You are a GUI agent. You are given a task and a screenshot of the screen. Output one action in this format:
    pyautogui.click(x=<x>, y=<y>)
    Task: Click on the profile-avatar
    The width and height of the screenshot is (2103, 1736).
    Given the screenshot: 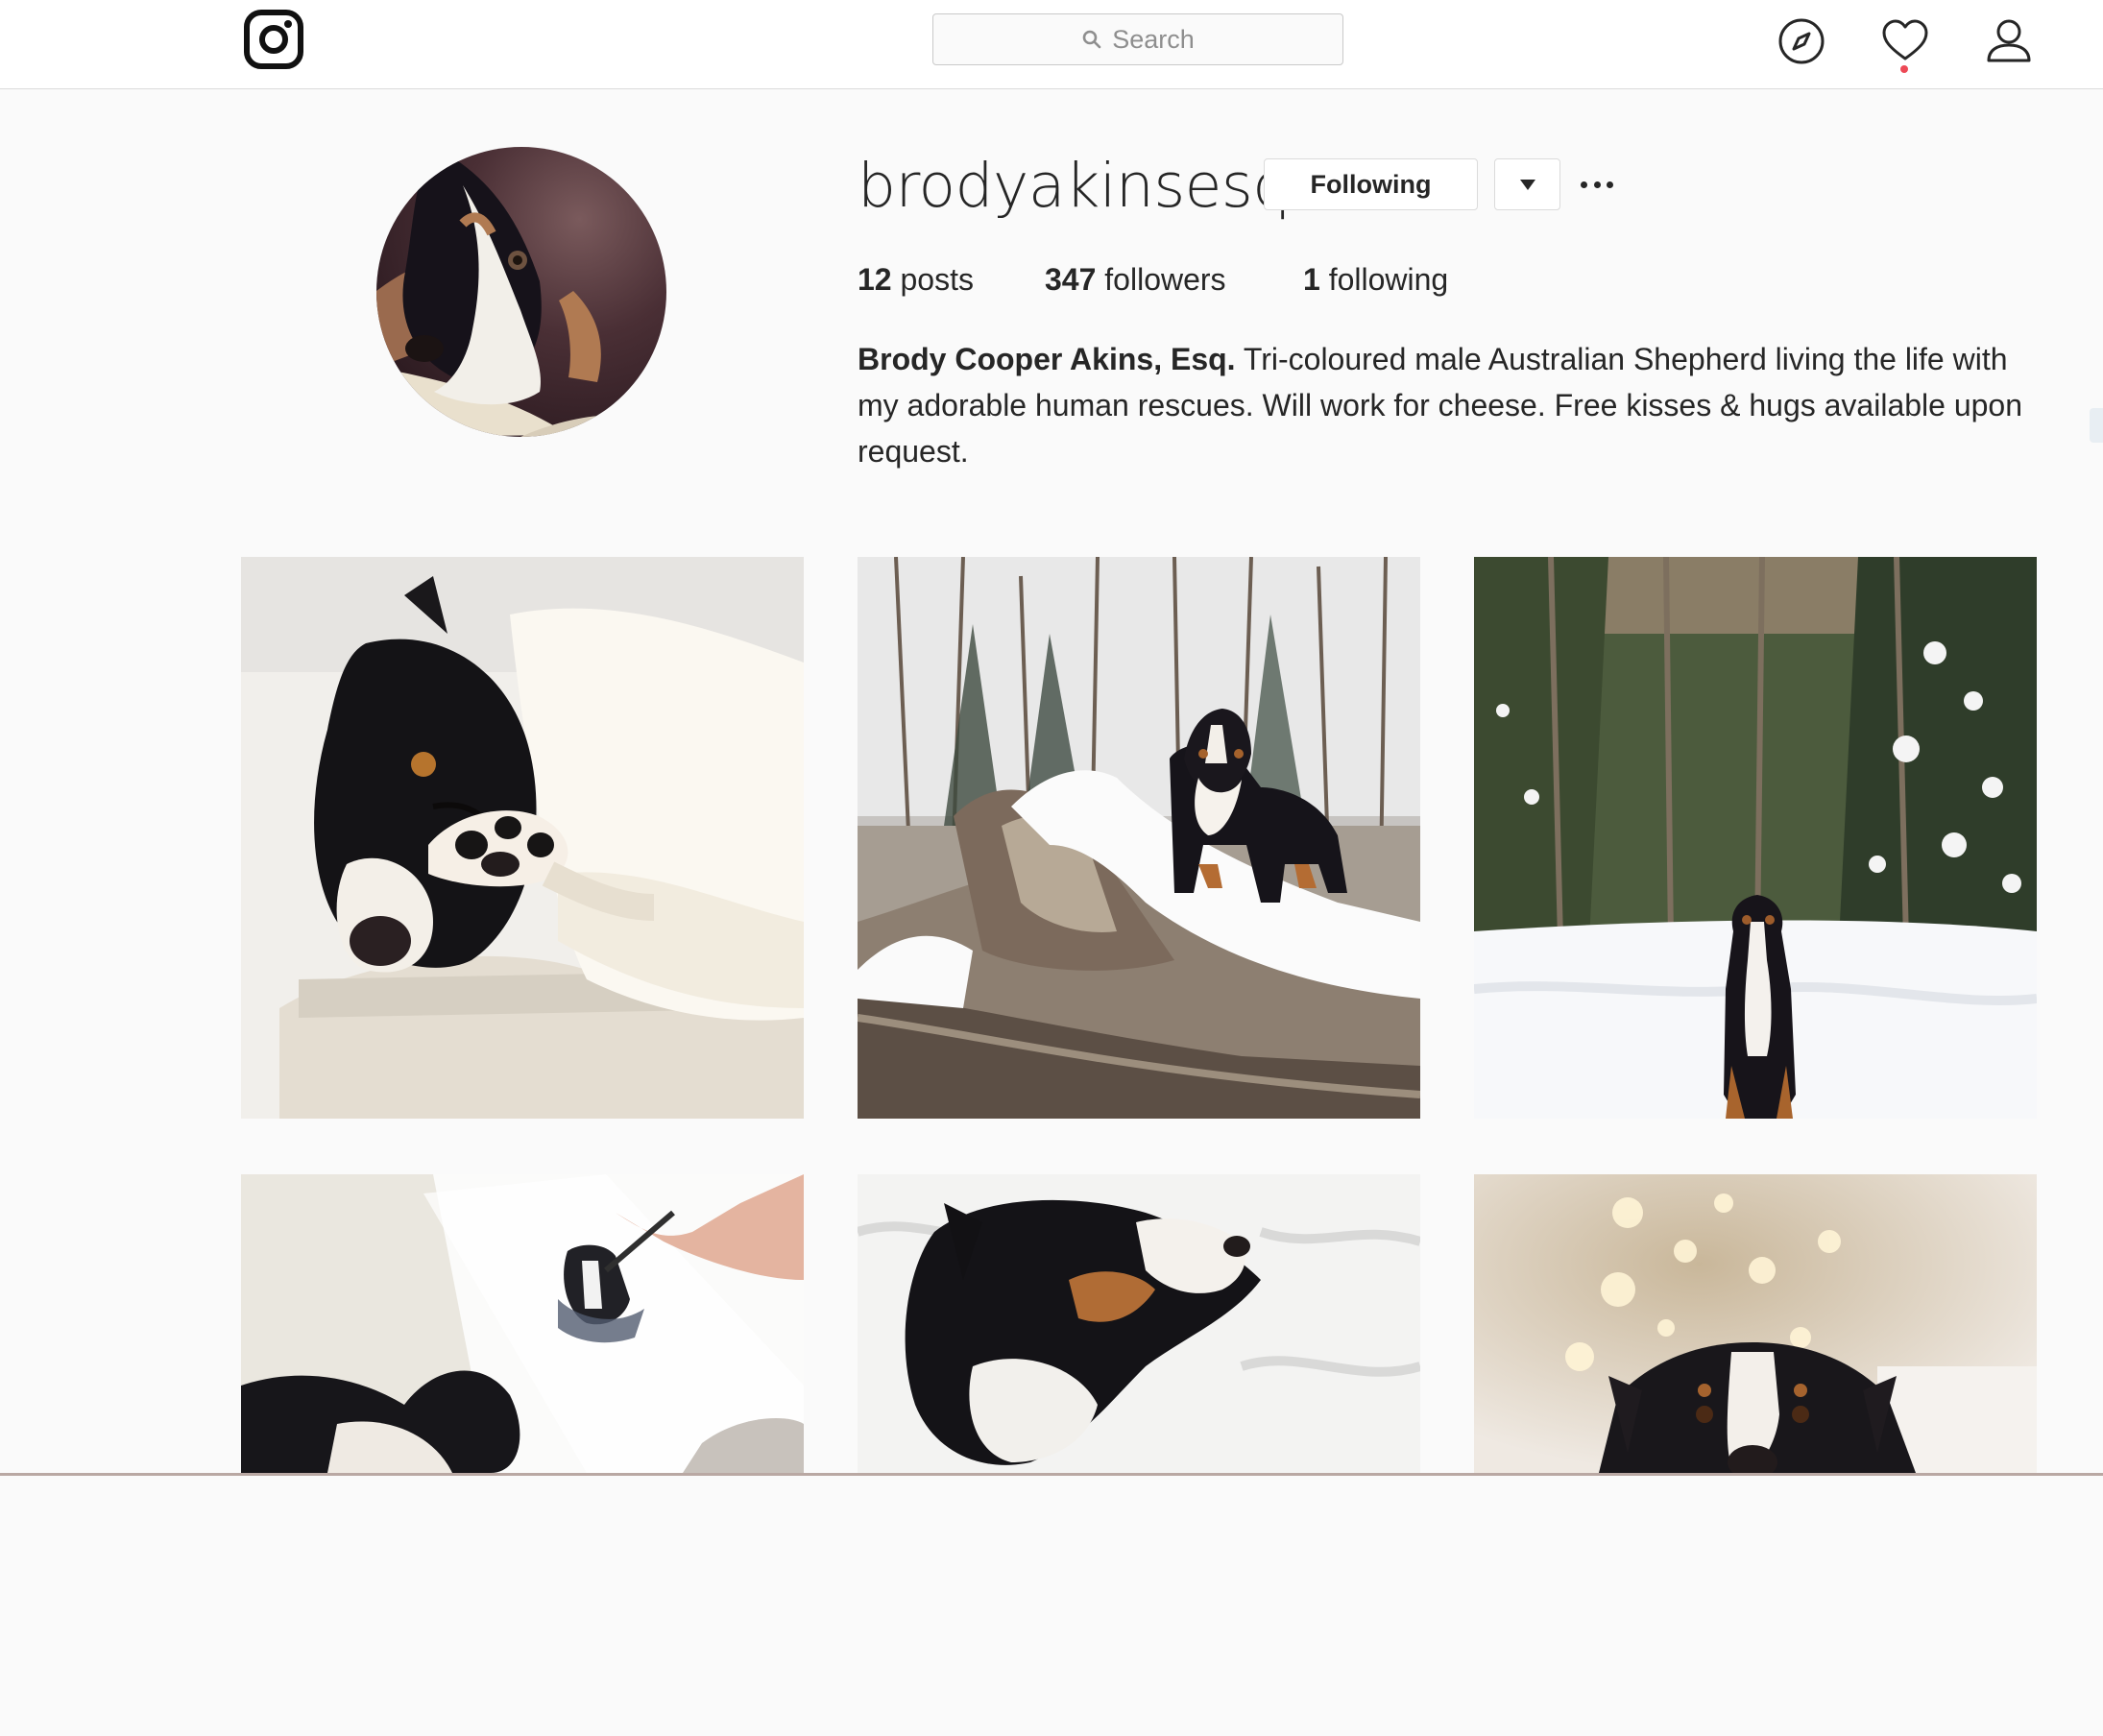 What is the action you would take?
    pyautogui.click(x=521, y=292)
    